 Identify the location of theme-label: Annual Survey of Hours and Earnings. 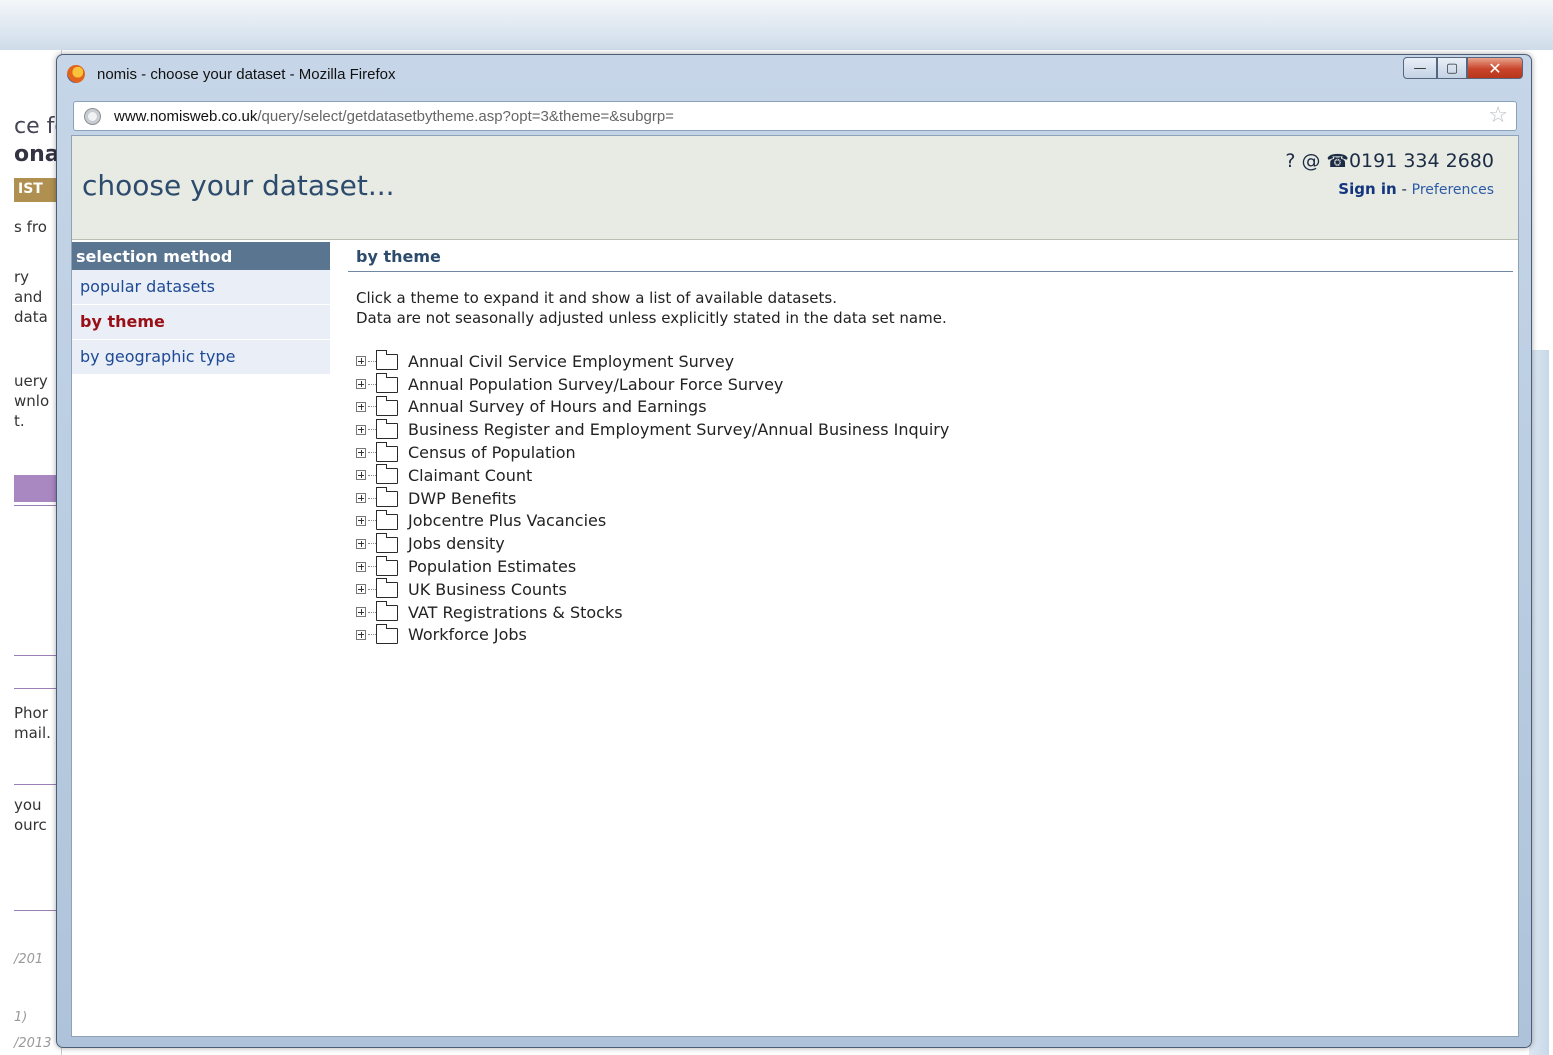
(557, 406).